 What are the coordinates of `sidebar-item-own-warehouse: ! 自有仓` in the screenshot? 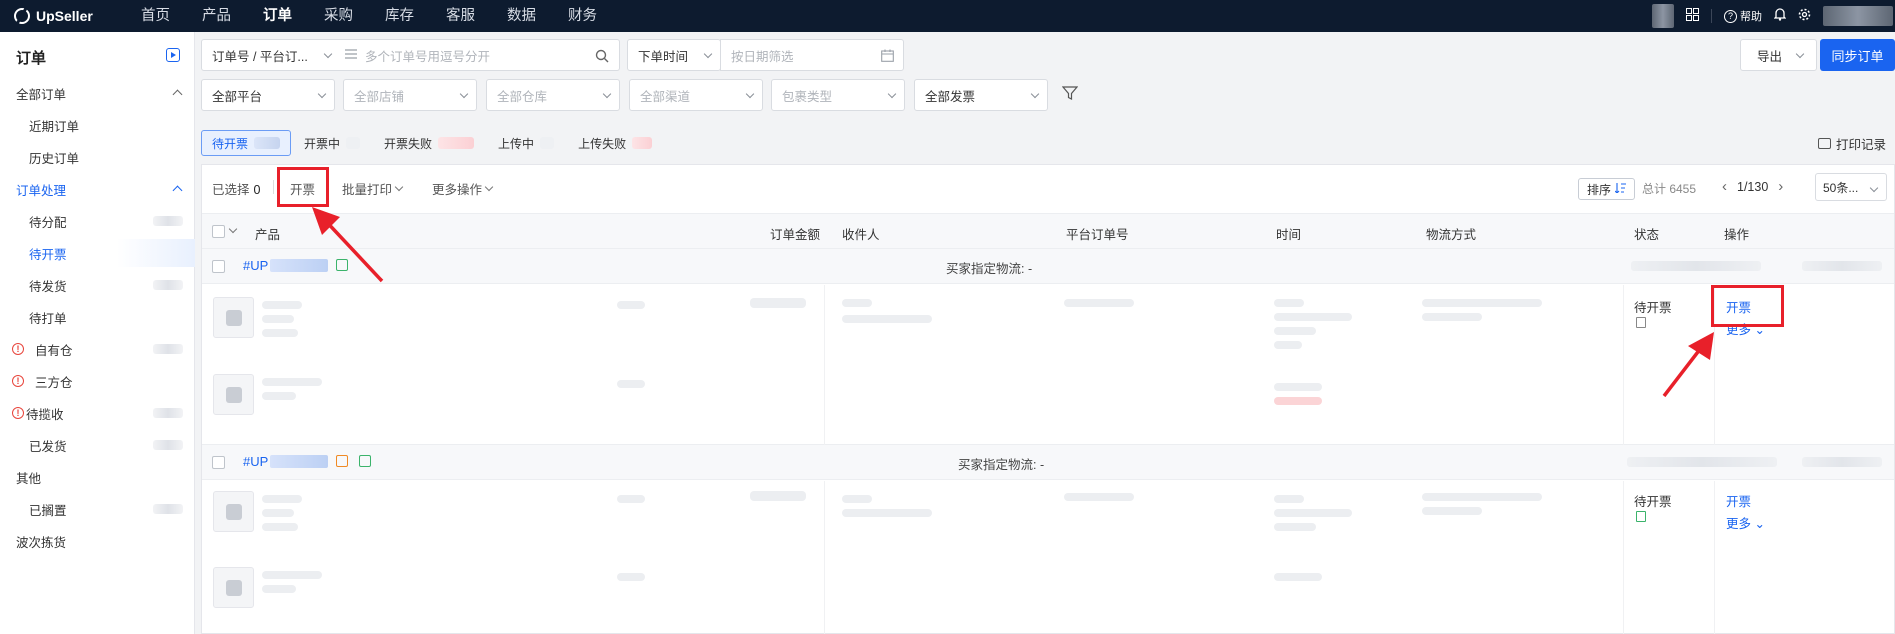 It's located at (97, 349).